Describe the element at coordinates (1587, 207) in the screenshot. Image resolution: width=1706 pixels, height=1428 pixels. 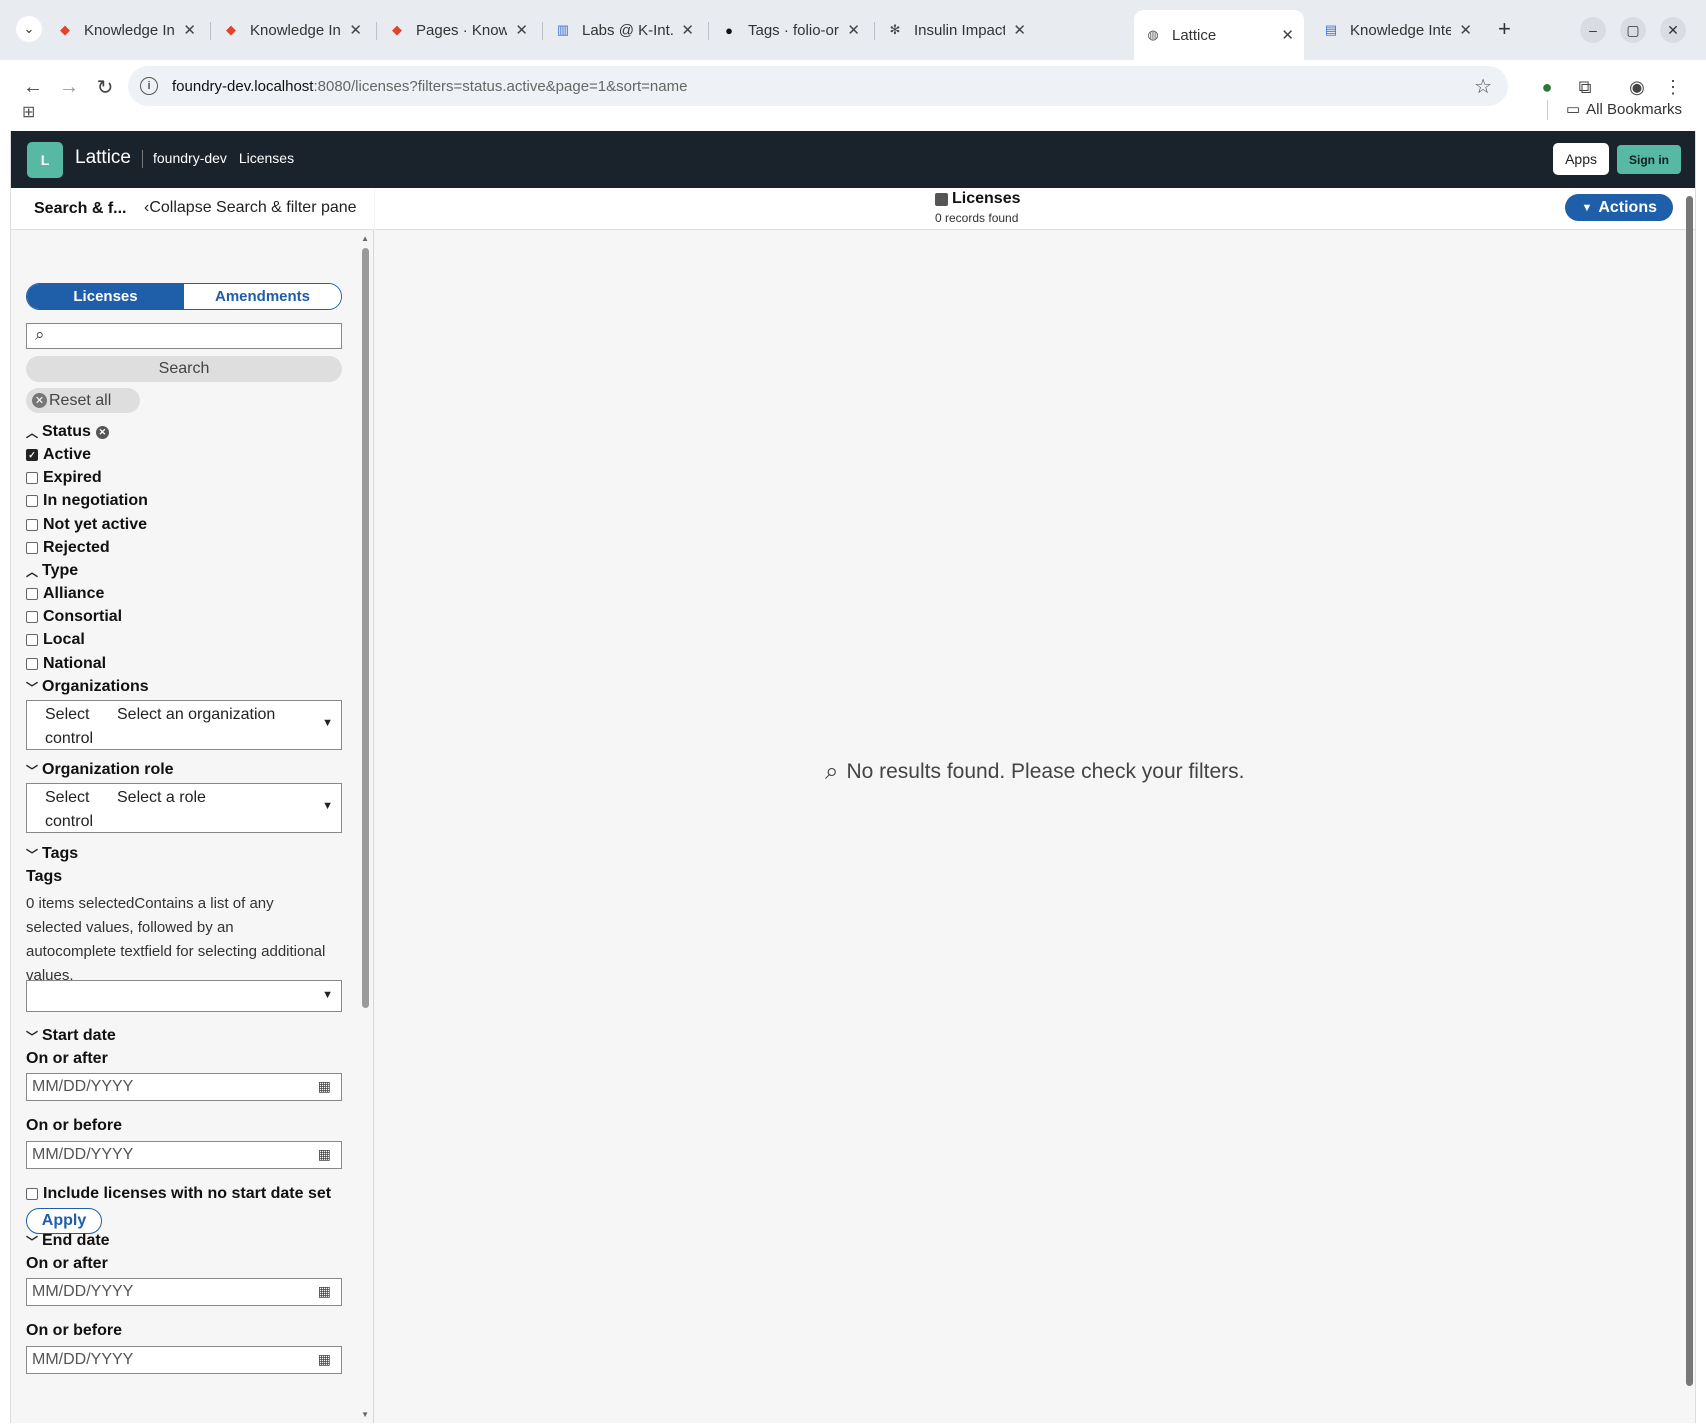
I see `caret-down-icon: ▼` at that location.